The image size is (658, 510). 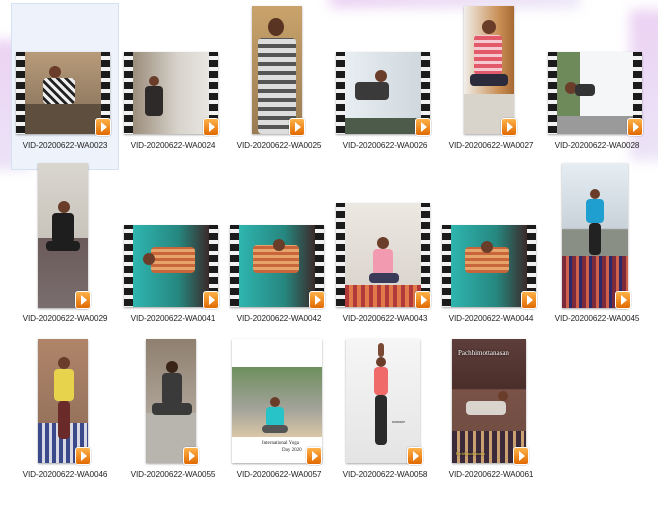 What do you see at coordinates (491, 145) in the screenshot?
I see `file-name-label: VID-20200622-WA0027` at bounding box center [491, 145].